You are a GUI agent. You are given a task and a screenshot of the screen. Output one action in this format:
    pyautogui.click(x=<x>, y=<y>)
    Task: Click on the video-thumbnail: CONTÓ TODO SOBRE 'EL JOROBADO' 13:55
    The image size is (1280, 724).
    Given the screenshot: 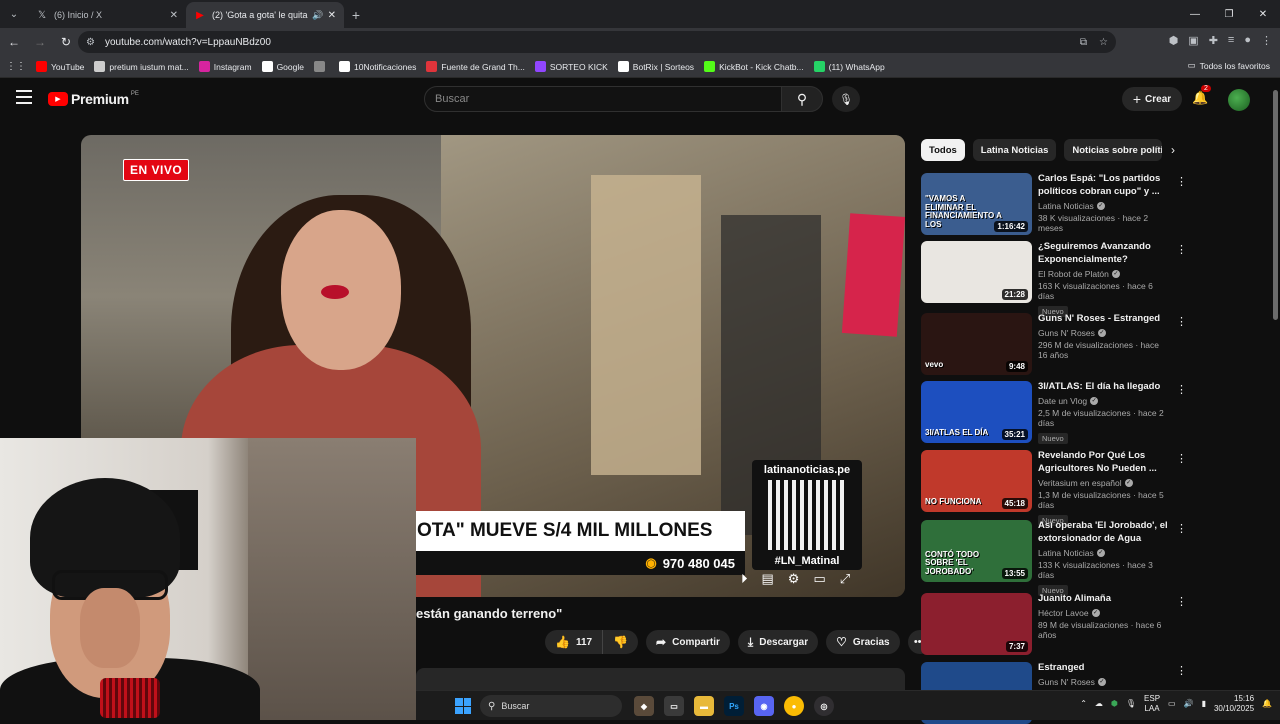 What is the action you would take?
    pyautogui.click(x=976, y=551)
    